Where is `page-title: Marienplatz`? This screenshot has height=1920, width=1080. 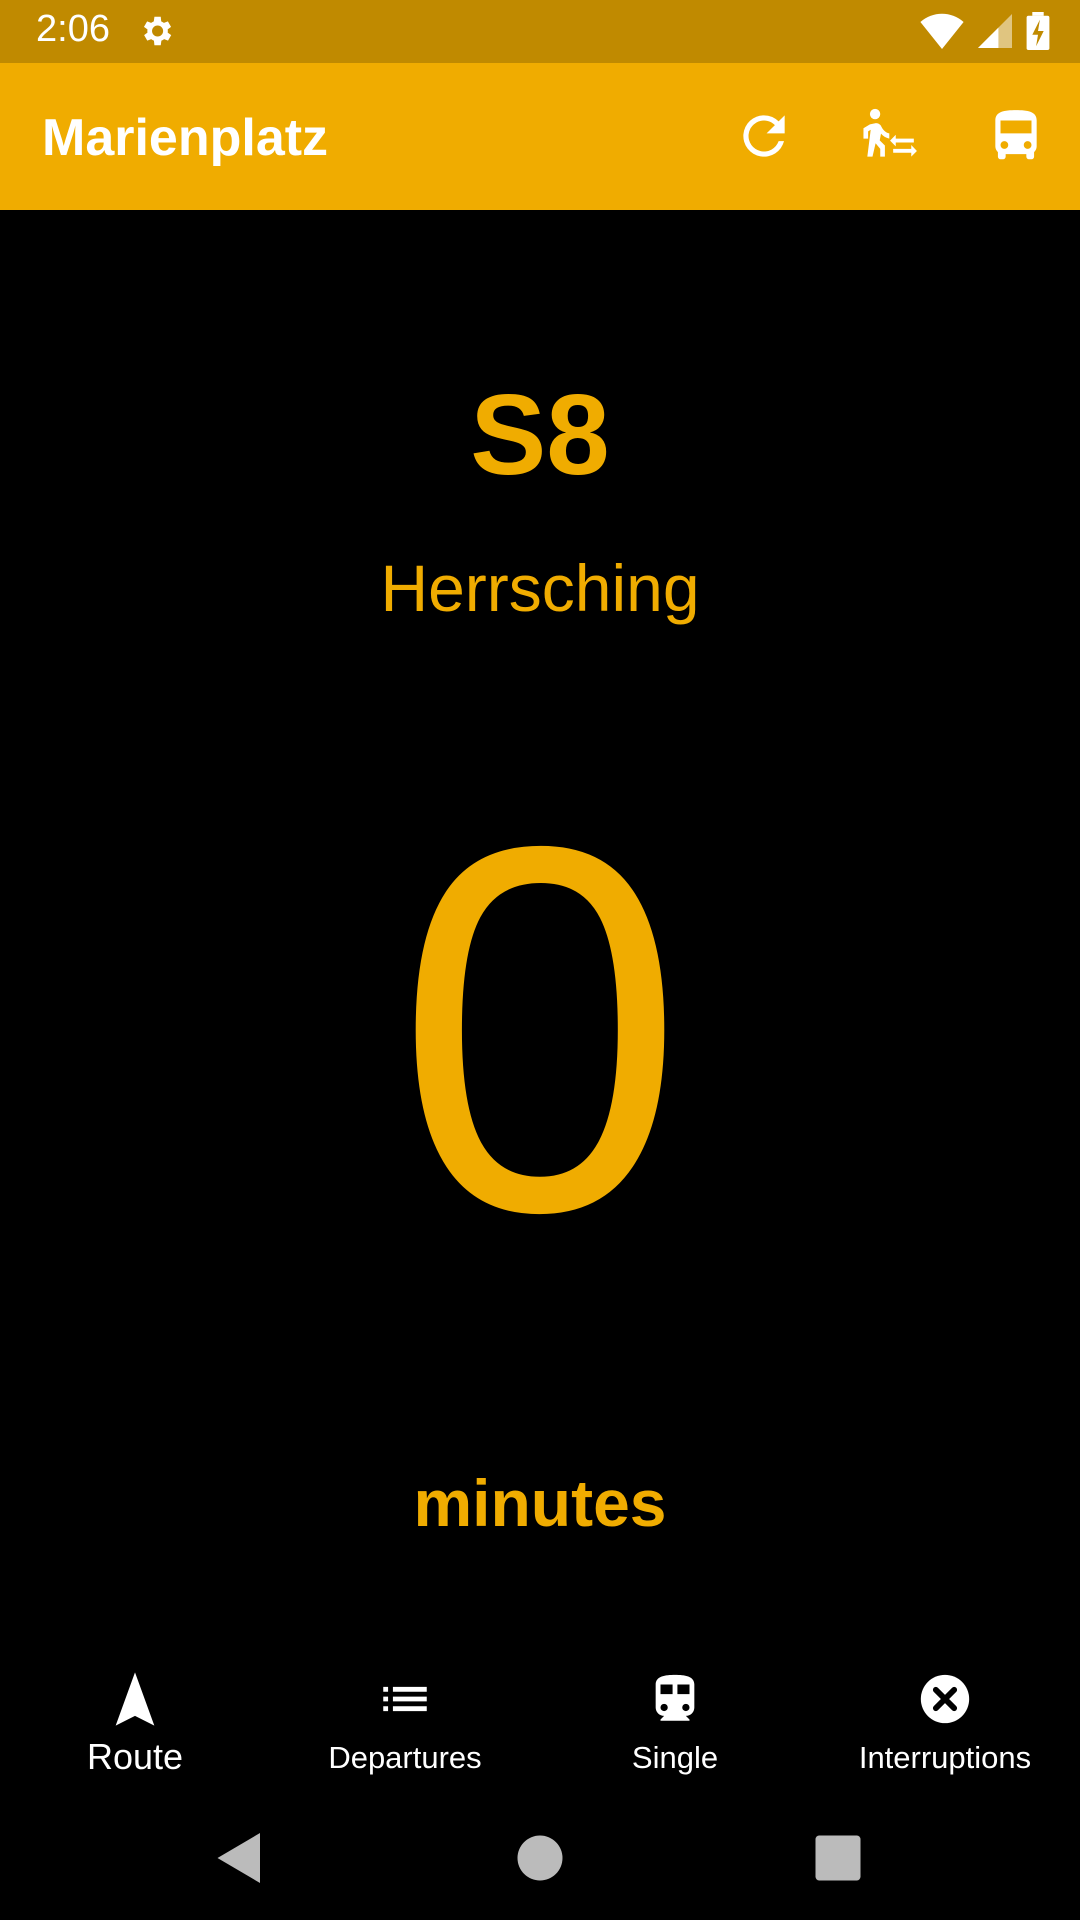
page-title: Marienplatz is located at coordinates (185, 138).